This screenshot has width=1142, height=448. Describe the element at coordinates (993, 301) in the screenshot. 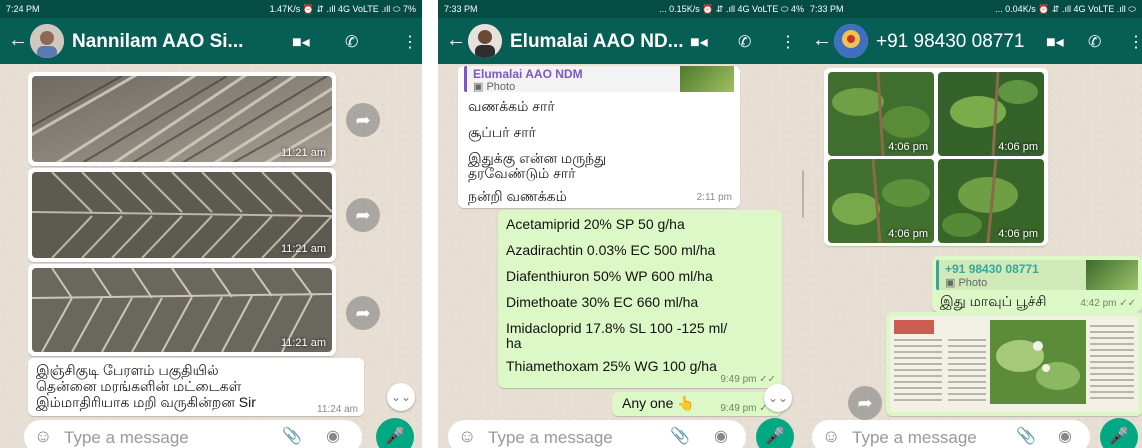

I see `message-line: இது மாவுப் பூச்சி` at that location.